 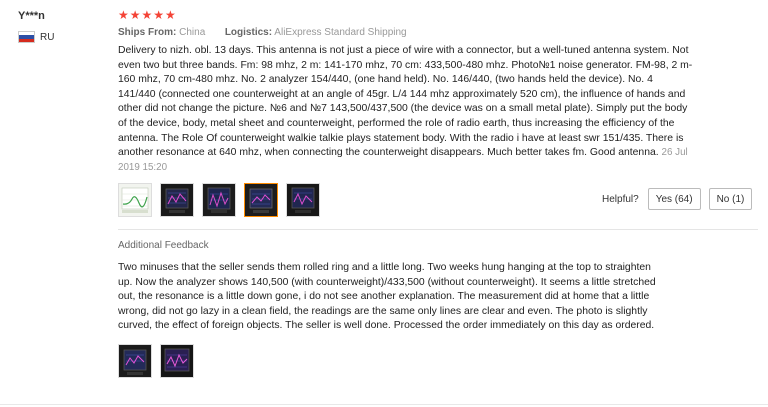 What do you see at coordinates (340, 32) in the screenshot?
I see `logistics-value: AliExpress Standard Shipping` at bounding box center [340, 32].